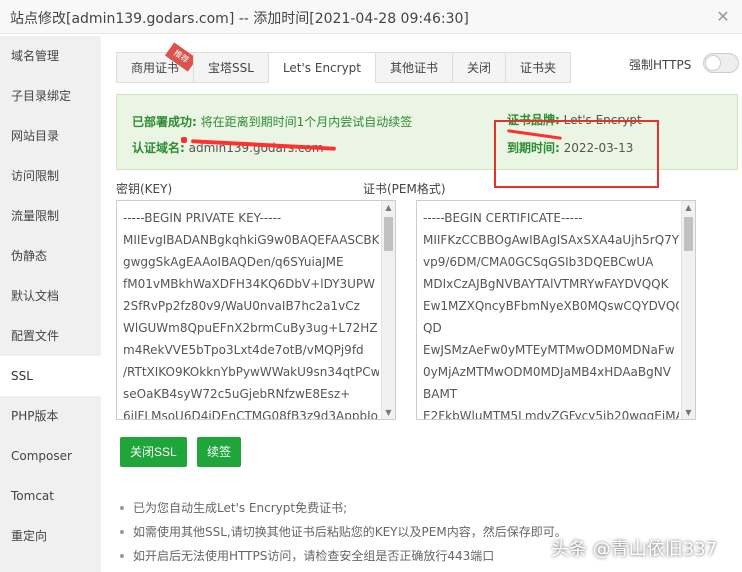  What do you see at coordinates (503, 218) in the screenshot?
I see `cert-line: -----BEGIN CERTIFICATE-----` at bounding box center [503, 218].